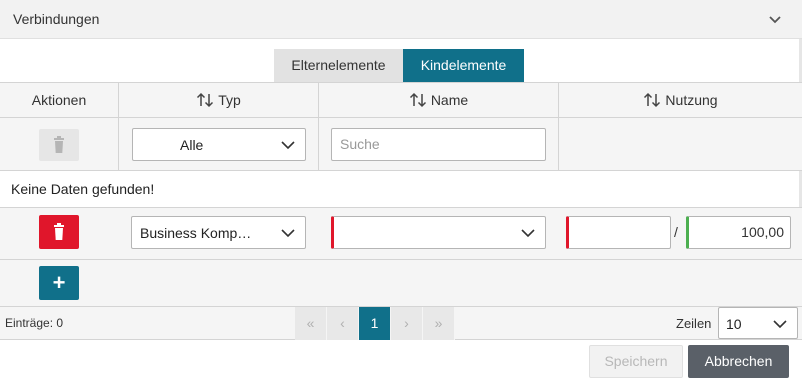 The height and width of the screenshot is (381, 802). I want to click on delete-row-button, so click(59, 232).